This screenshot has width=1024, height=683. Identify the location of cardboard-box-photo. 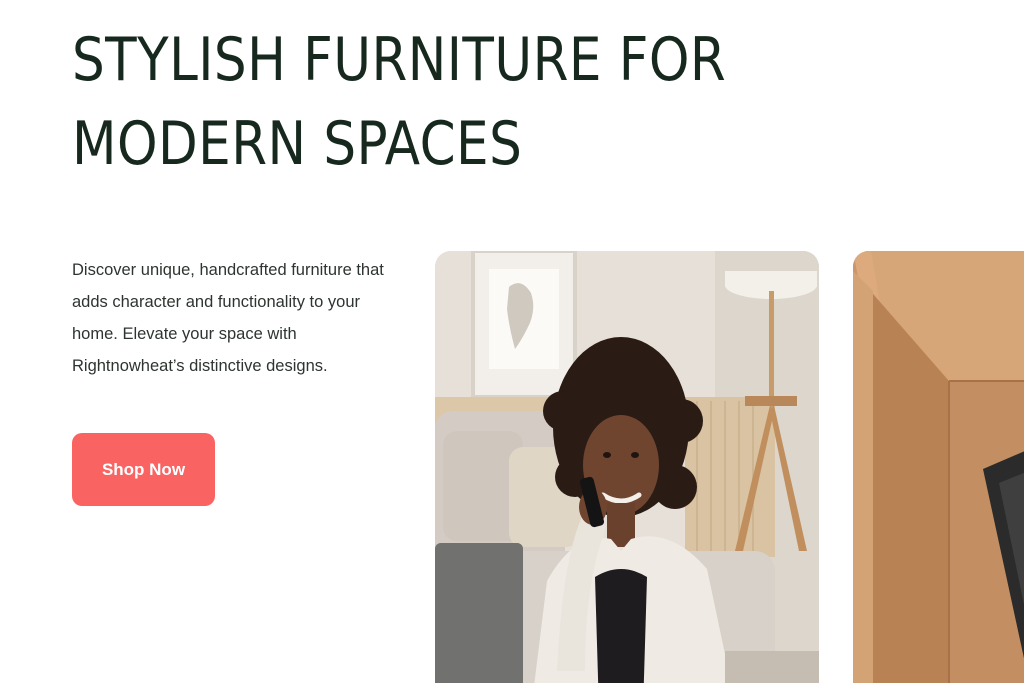
(938, 467).